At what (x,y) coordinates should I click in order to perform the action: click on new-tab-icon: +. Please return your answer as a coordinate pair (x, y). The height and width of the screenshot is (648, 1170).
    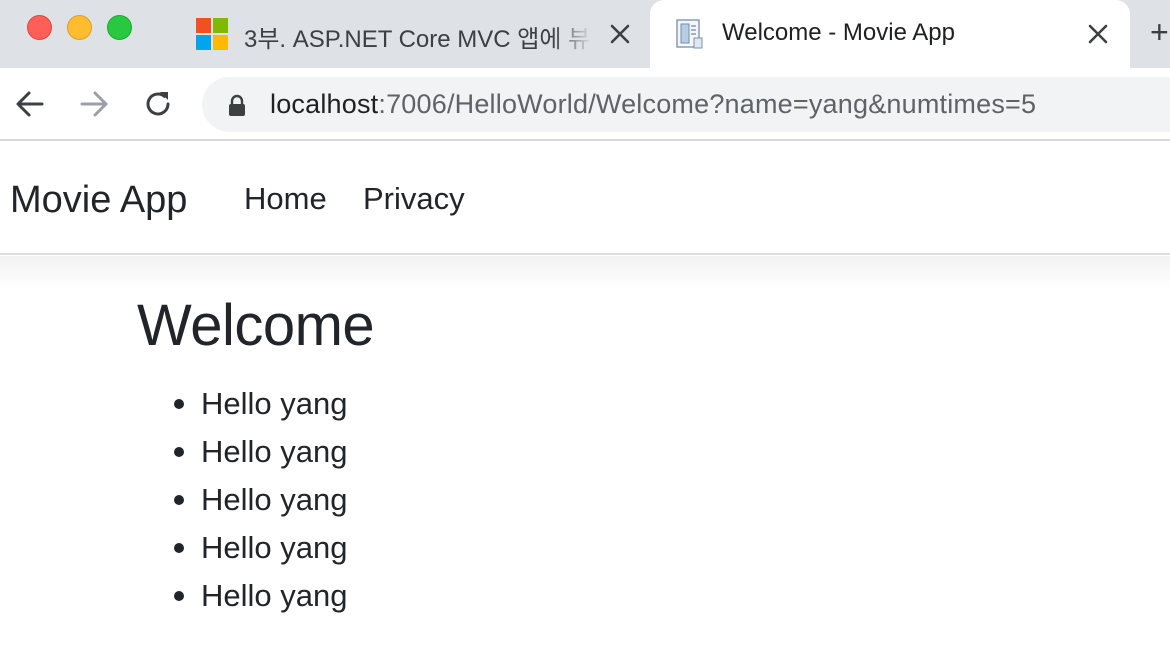
    Looking at the image, I should click on (1159, 32).